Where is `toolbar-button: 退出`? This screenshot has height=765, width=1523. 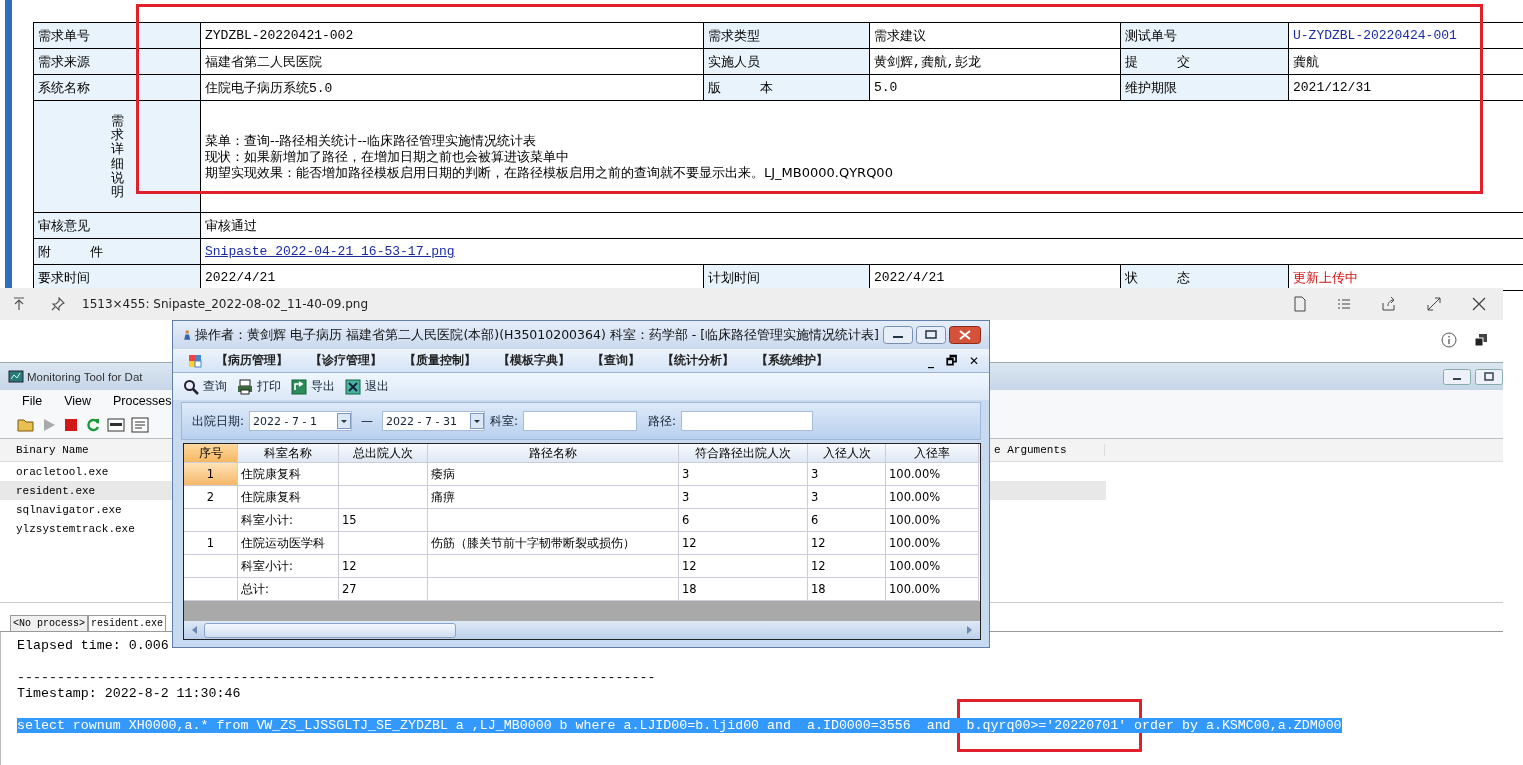 toolbar-button: 退出 is located at coordinates (367, 386).